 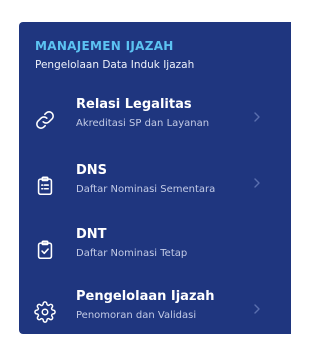 I want to click on menu-item-description: Daftar Nominasi Tetap, so click(x=132, y=253).